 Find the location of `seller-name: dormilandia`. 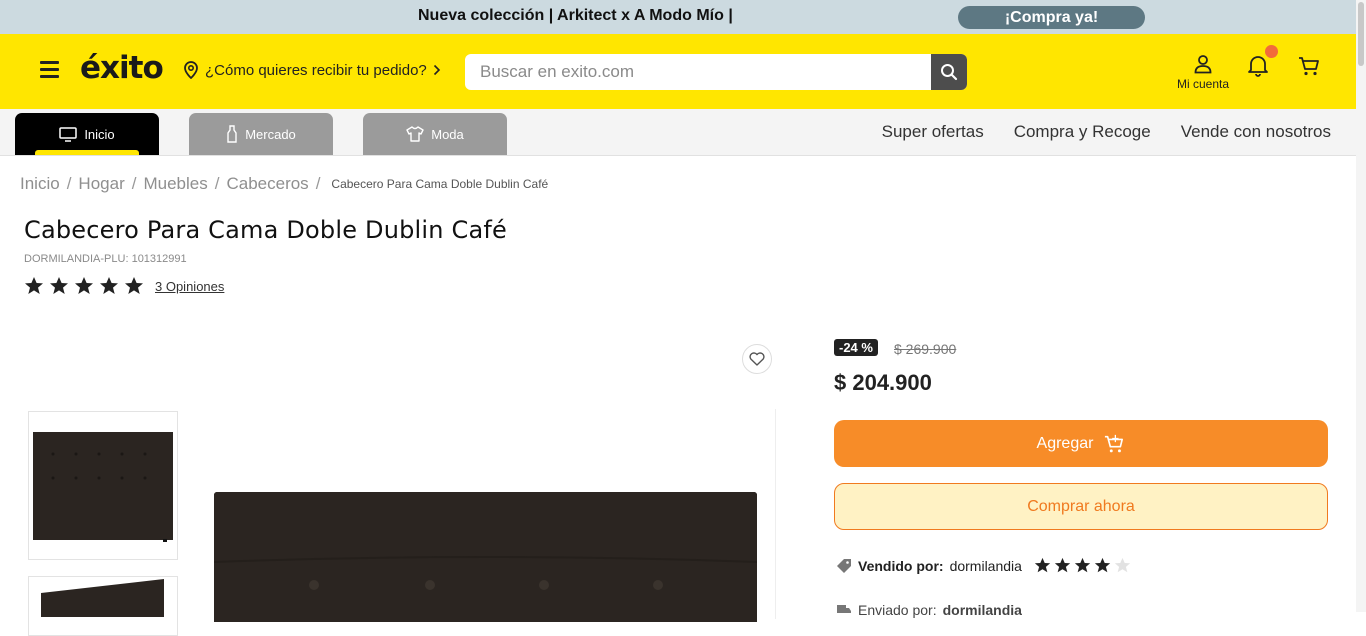

seller-name: dormilandia is located at coordinates (986, 566).